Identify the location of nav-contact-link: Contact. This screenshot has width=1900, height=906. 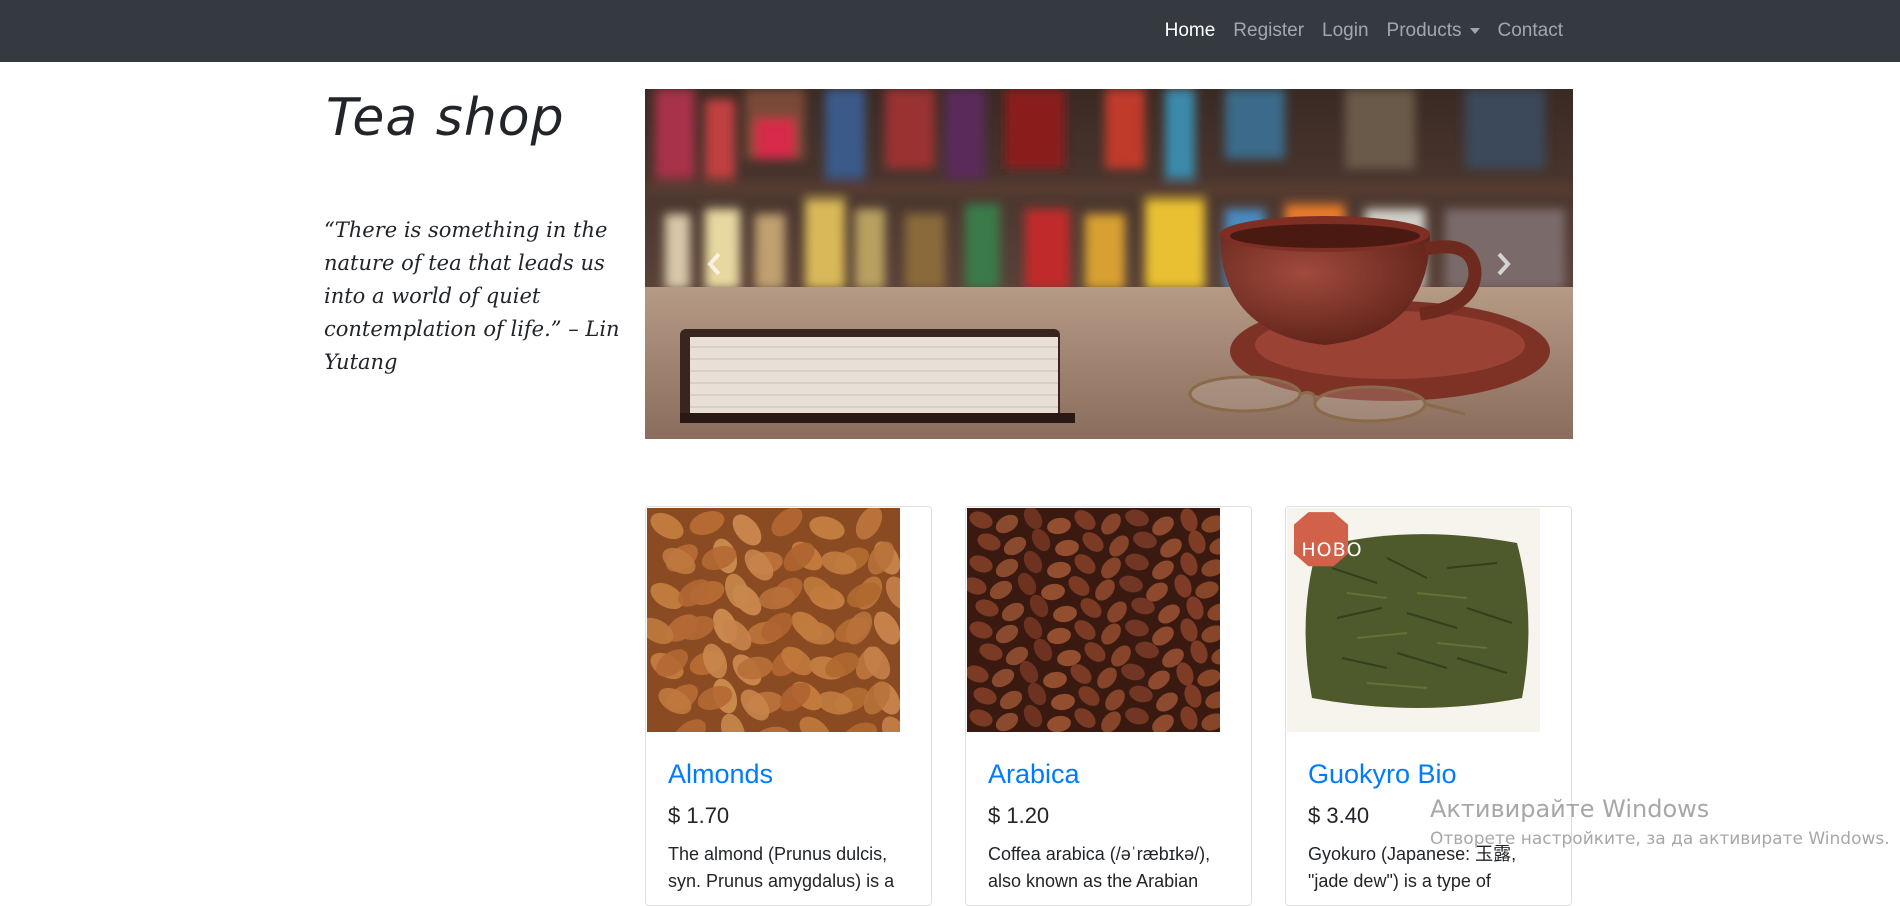
(1530, 31).